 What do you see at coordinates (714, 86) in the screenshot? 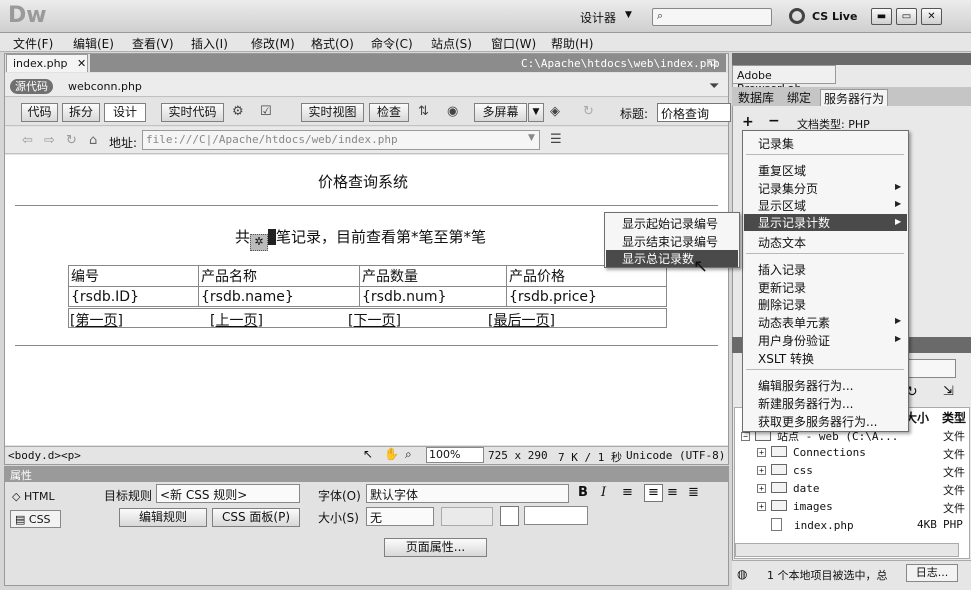
I see `filter-icon: ⏷` at bounding box center [714, 86].